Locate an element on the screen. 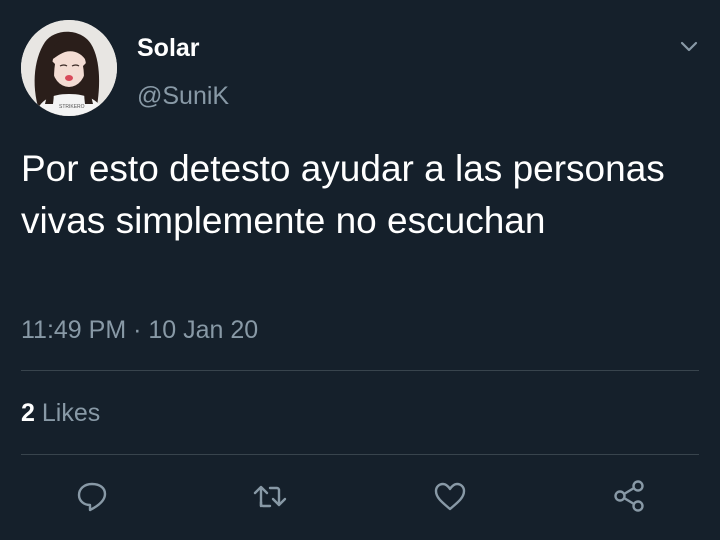 The image size is (720, 540). share-icon is located at coordinates (629, 496).